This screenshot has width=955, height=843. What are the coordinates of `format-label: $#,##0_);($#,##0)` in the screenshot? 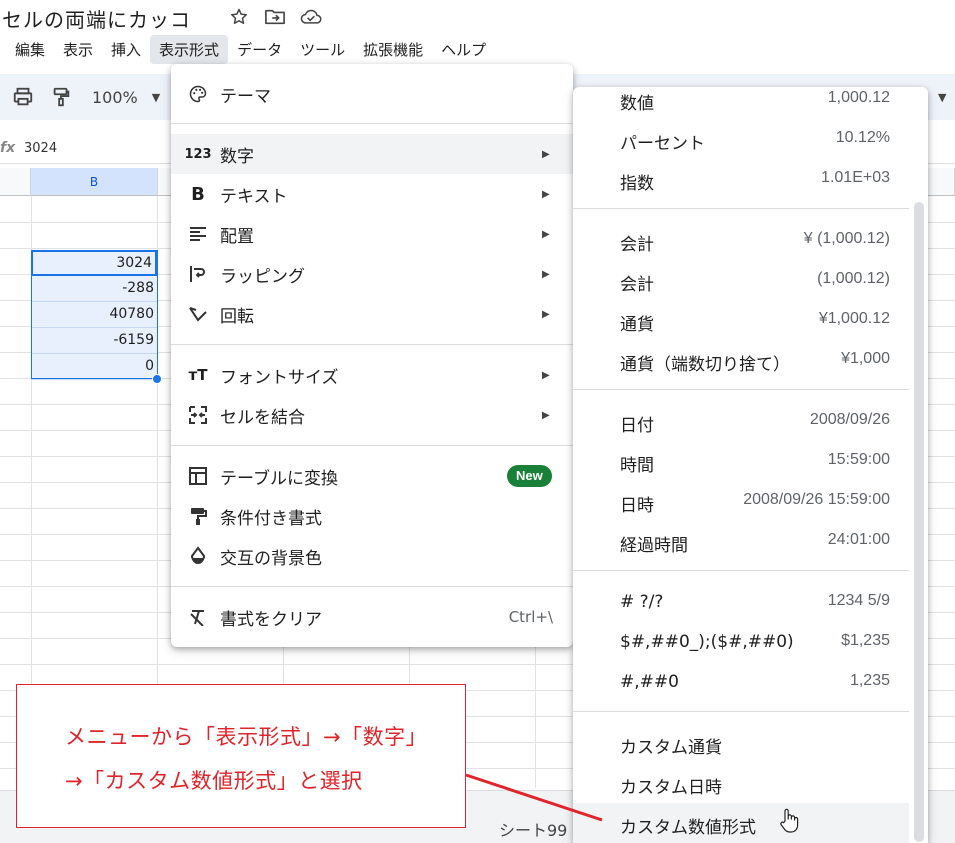 It's located at (707, 642).